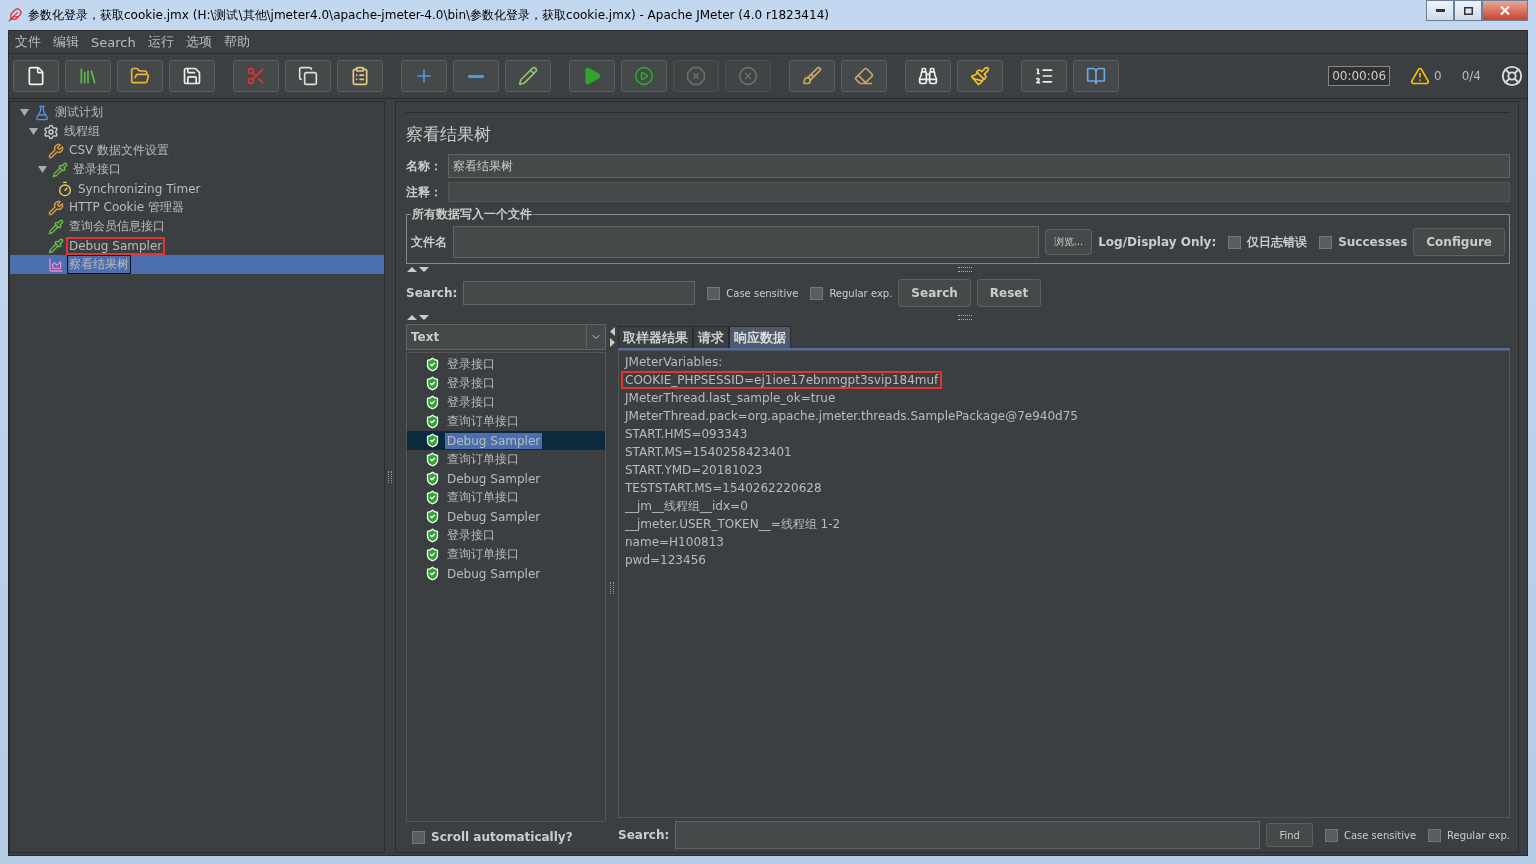 The height and width of the screenshot is (864, 1536). I want to click on close-button, so click(1505, 10).